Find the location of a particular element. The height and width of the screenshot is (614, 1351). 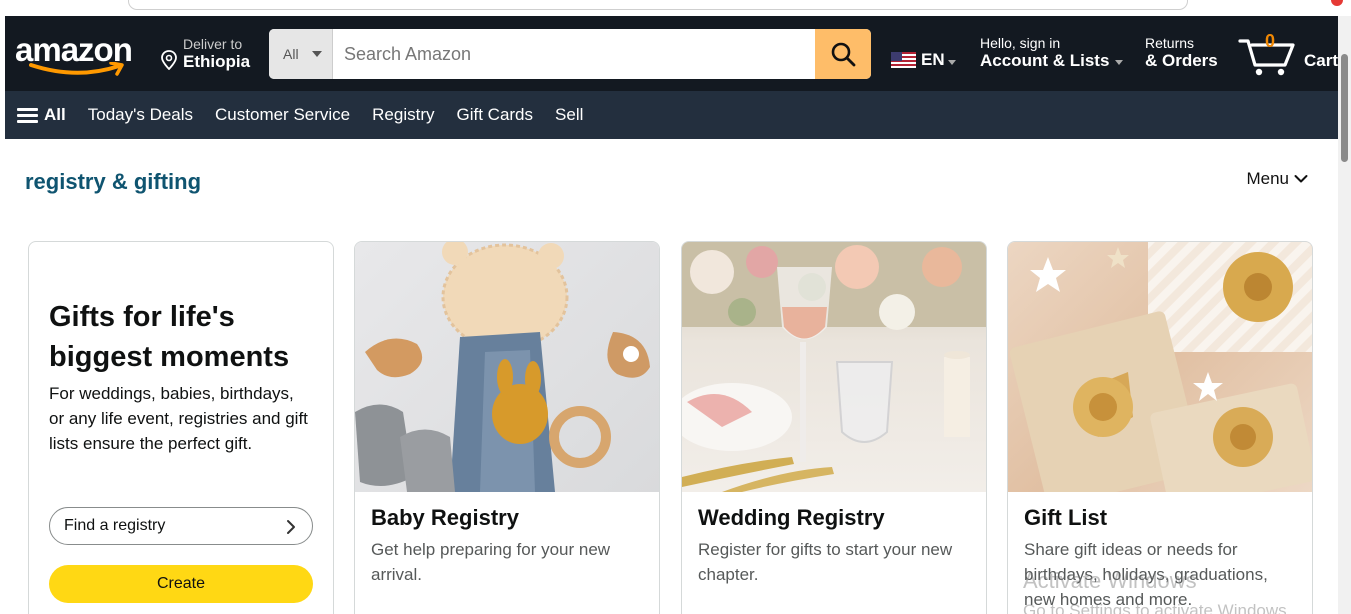

search-button is located at coordinates (843, 54).